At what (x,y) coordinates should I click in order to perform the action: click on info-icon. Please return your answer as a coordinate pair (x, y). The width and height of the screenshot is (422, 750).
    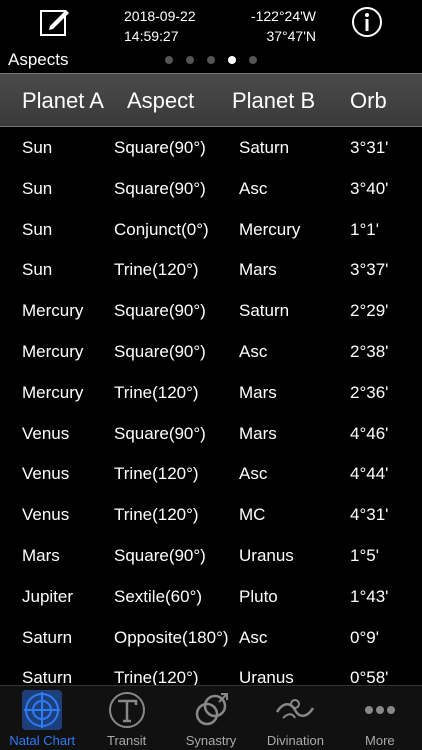
    Looking at the image, I should click on (367, 22).